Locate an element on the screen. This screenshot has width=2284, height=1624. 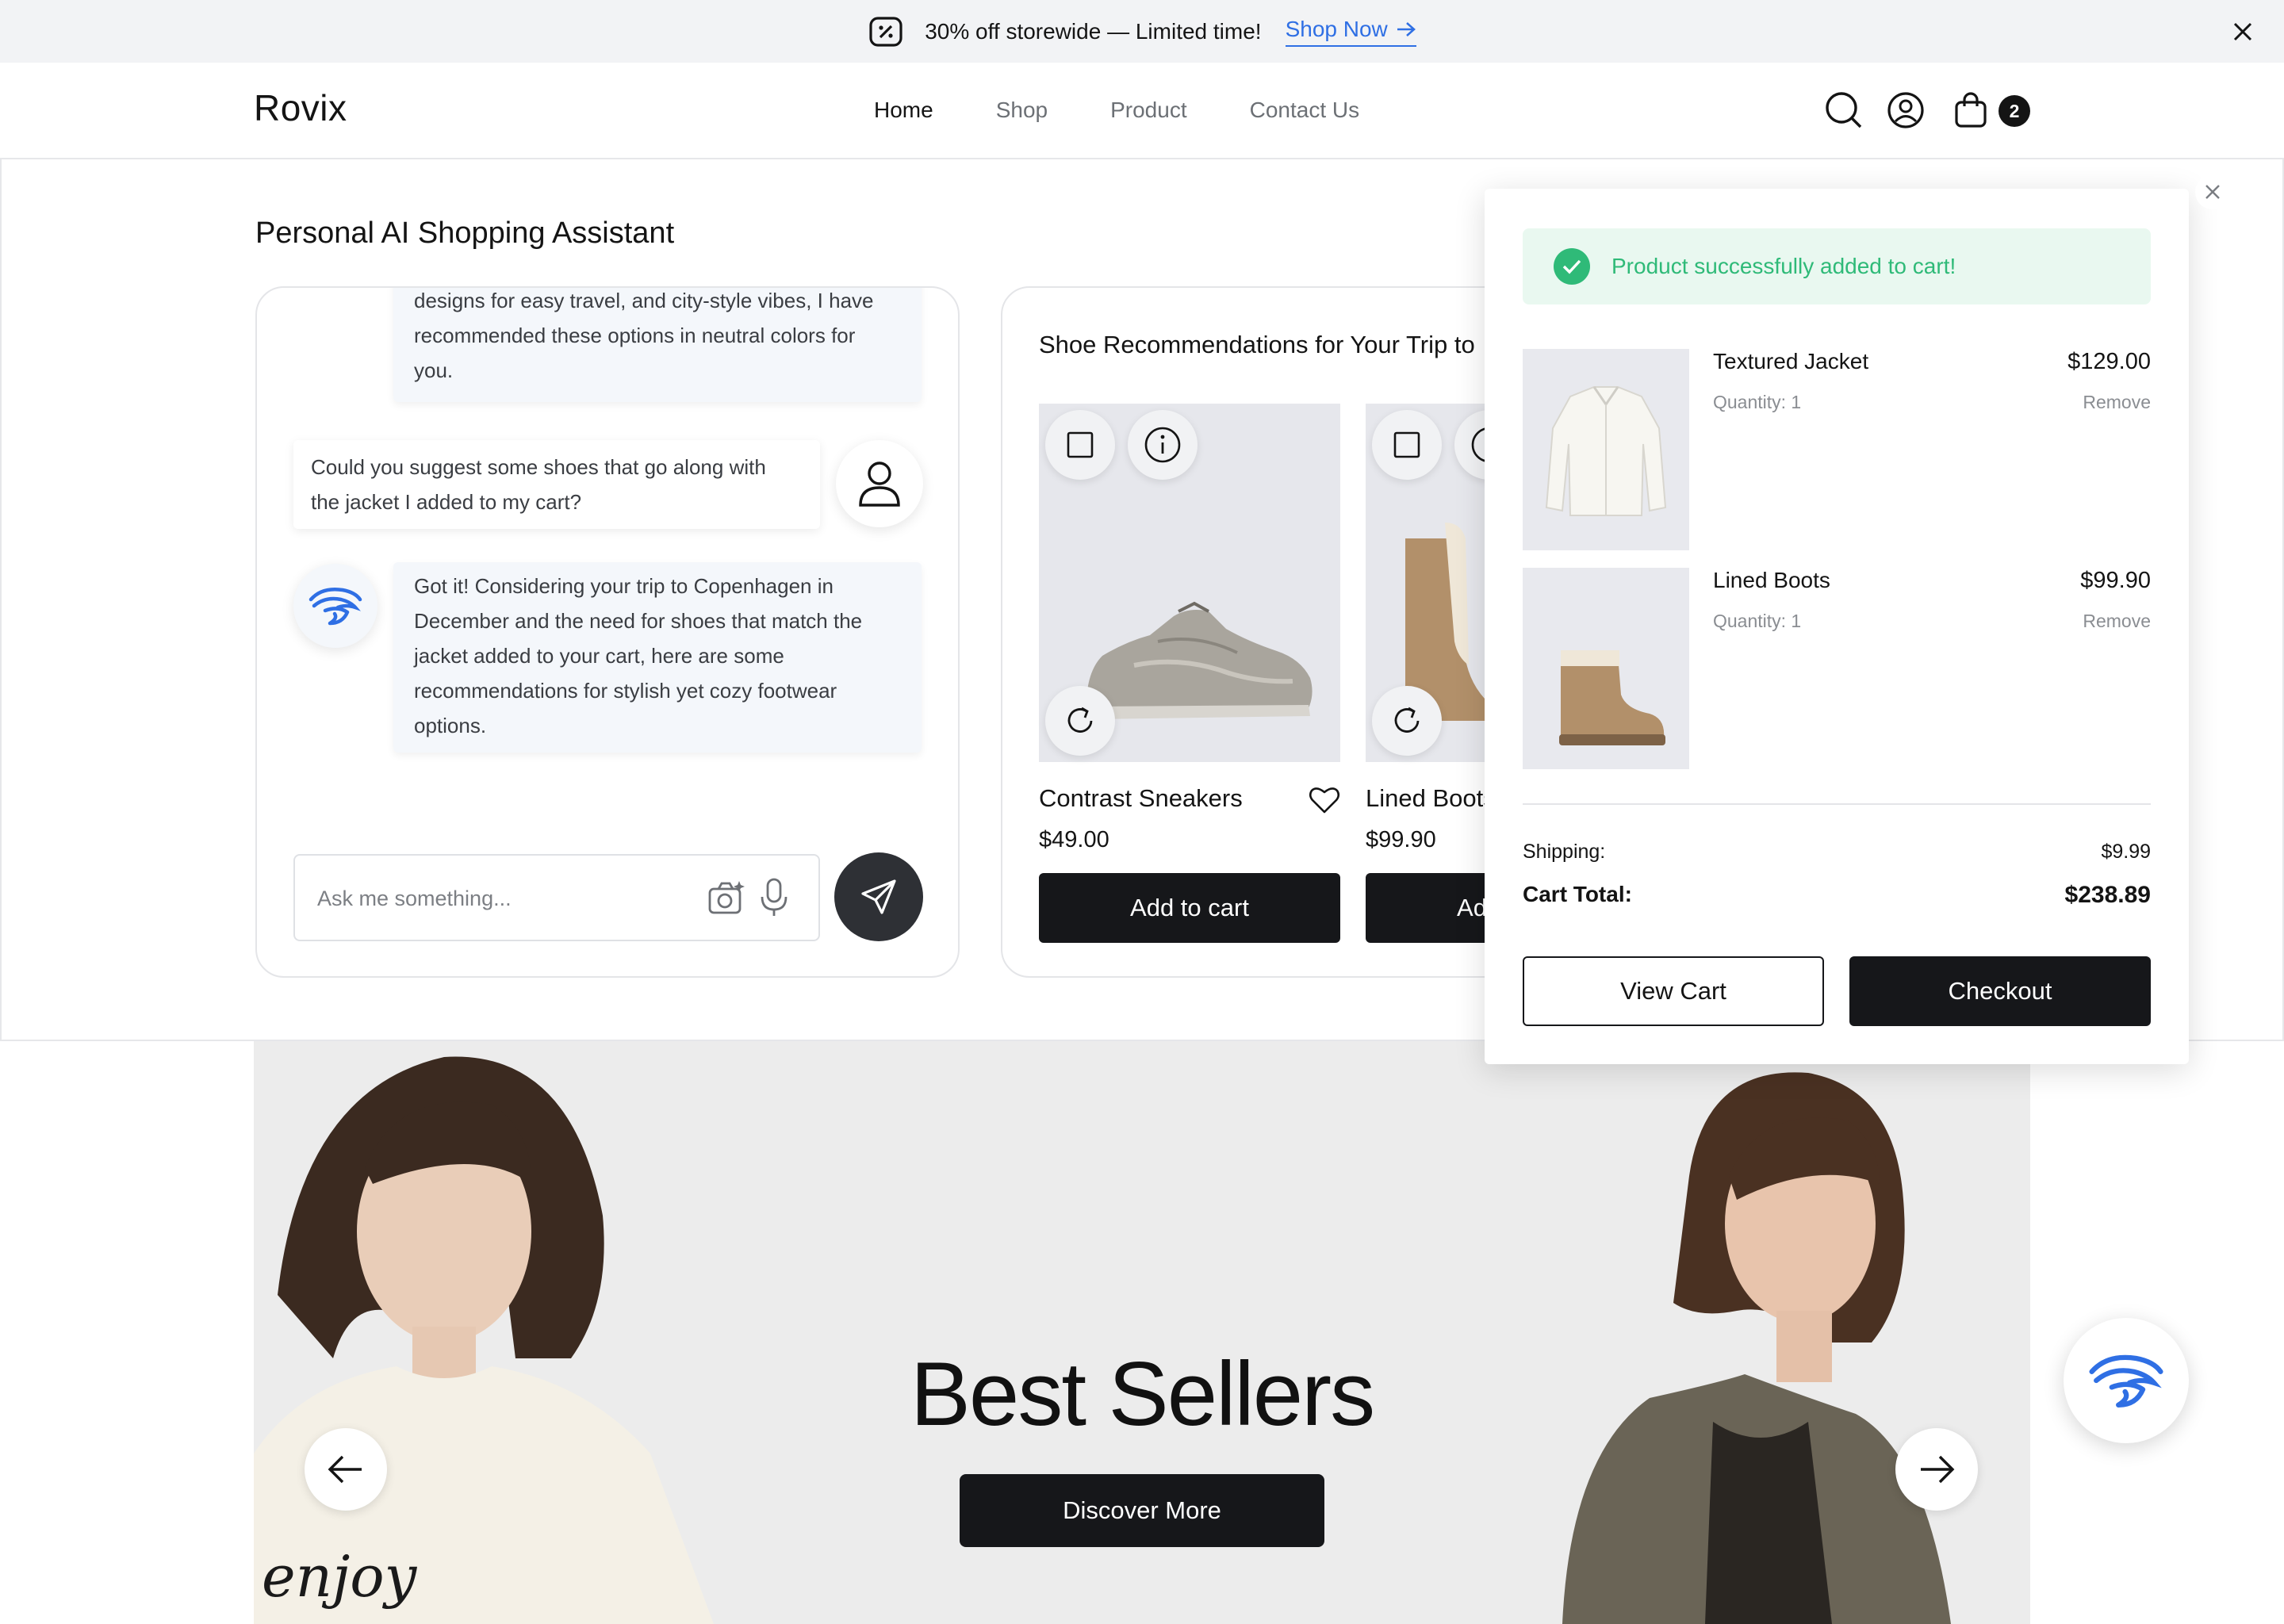
send-icon is located at coordinates (879, 897).